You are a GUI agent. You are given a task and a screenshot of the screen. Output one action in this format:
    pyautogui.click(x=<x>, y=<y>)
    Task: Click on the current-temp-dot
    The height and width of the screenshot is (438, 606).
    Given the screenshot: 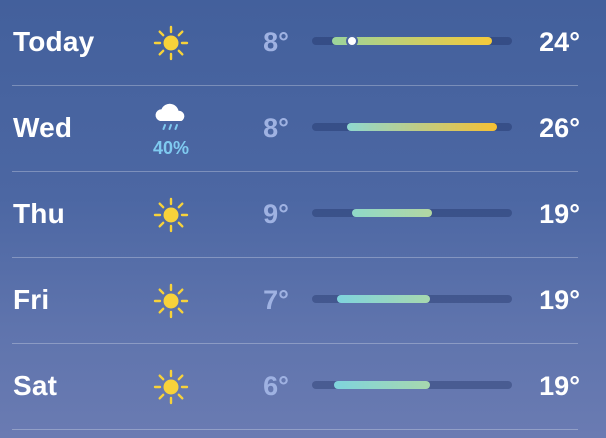 What is the action you would take?
    pyautogui.click(x=352, y=41)
    